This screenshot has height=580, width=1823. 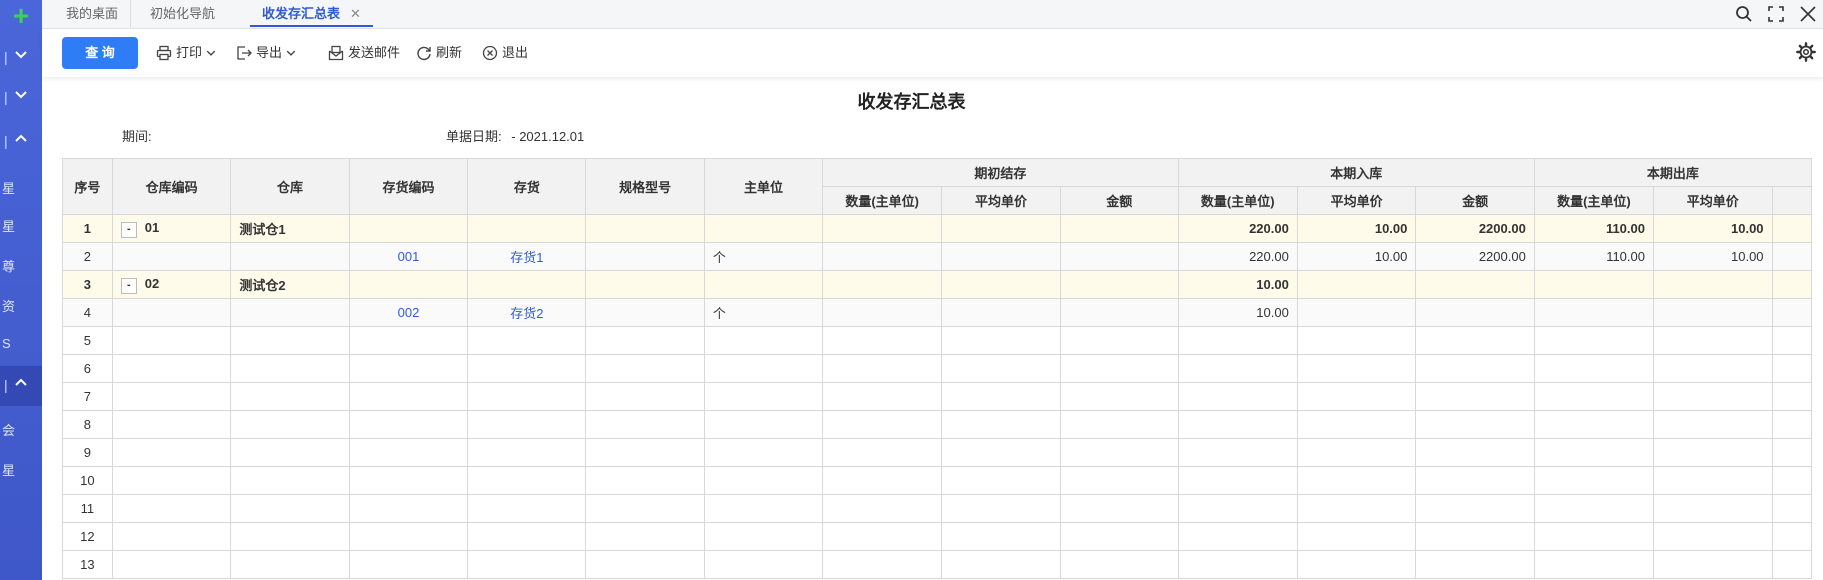 I want to click on add-icon: +, so click(x=21, y=16).